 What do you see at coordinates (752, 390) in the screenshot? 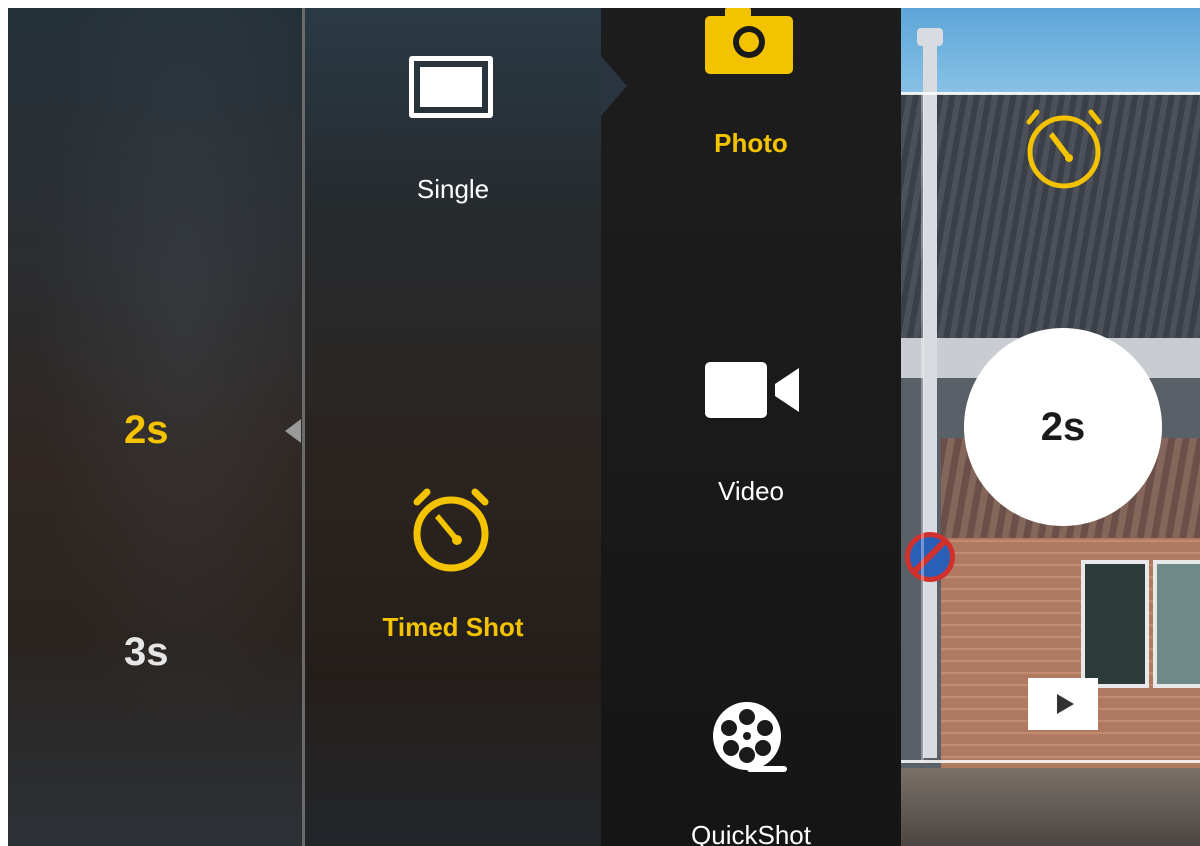
I see `video-camera-icon` at bounding box center [752, 390].